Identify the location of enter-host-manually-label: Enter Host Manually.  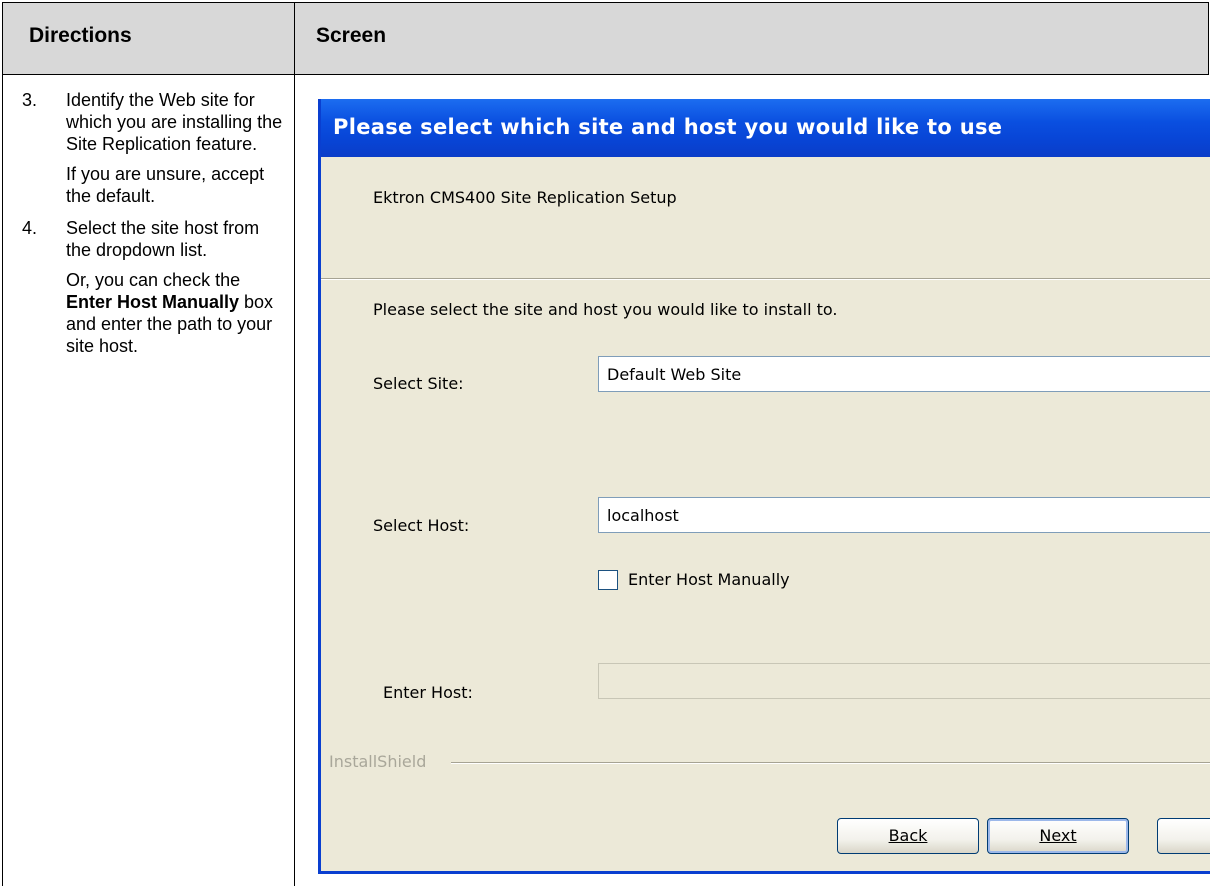
(709, 579).